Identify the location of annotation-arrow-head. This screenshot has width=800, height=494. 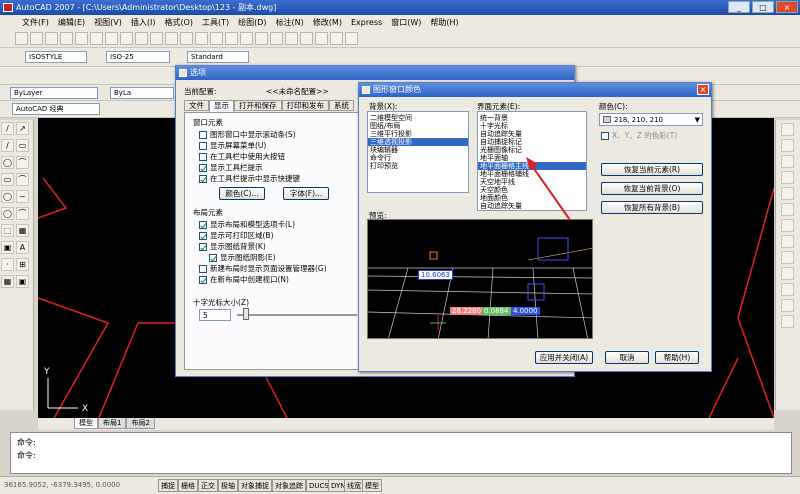
(532, 163).